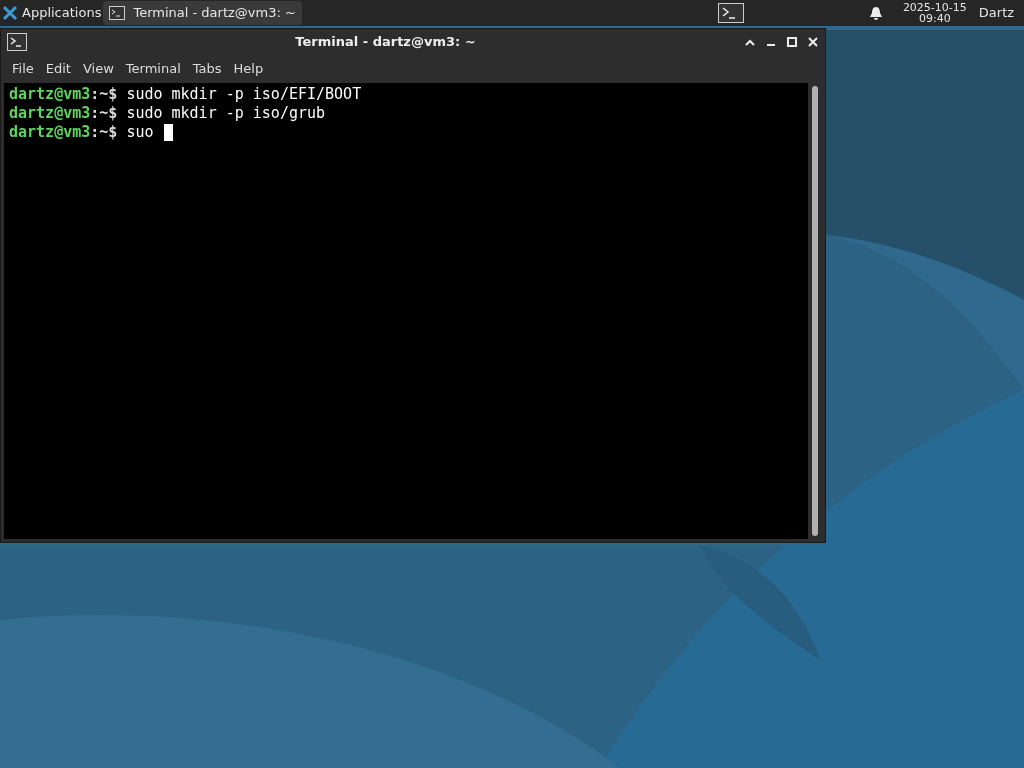  Describe the element at coordinates (153, 69) in the screenshot. I see `menu-item: Terminal` at that location.